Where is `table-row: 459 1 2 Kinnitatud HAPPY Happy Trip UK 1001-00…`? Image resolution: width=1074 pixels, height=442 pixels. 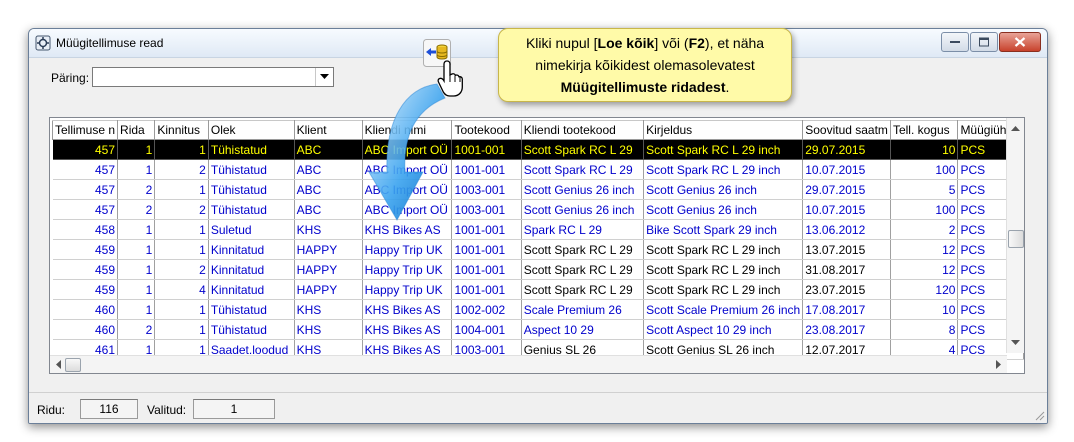 table-row: 459 1 2 Kinnitatud HAPPY Happy Trip UK 1001-00… is located at coordinates (538, 269).